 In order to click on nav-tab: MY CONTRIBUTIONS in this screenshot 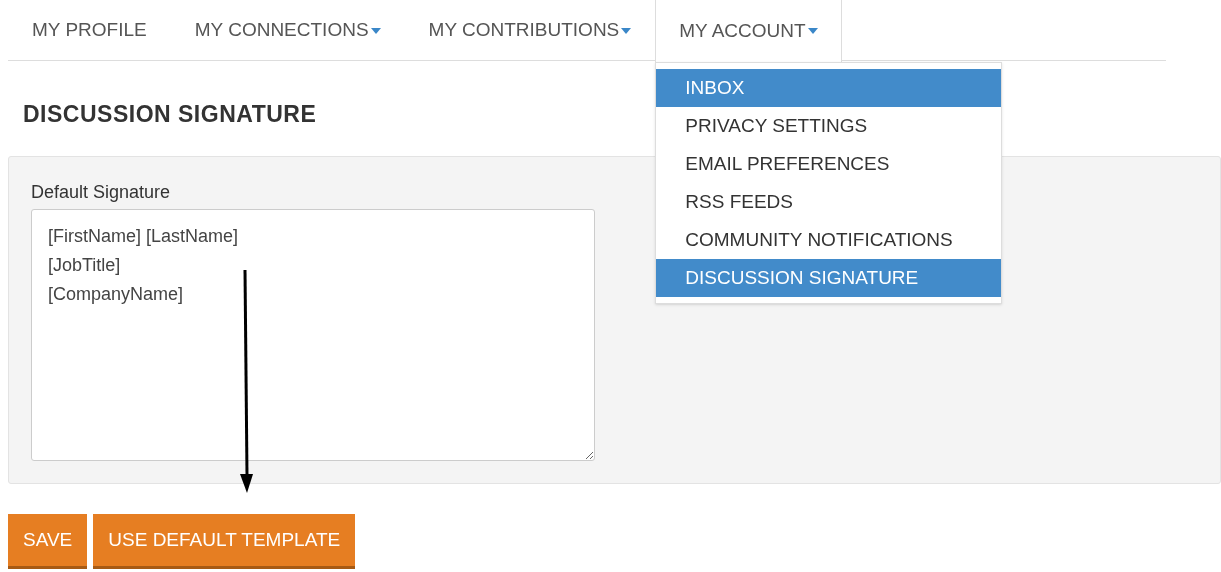, I will do `click(530, 30)`.